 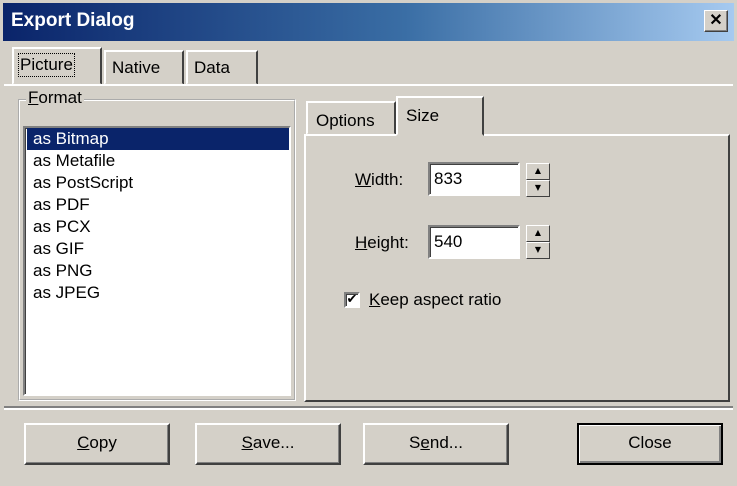 What do you see at coordinates (247, 442) in the screenshot?
I see `save-accel: S` at bounding box center [247, 442].